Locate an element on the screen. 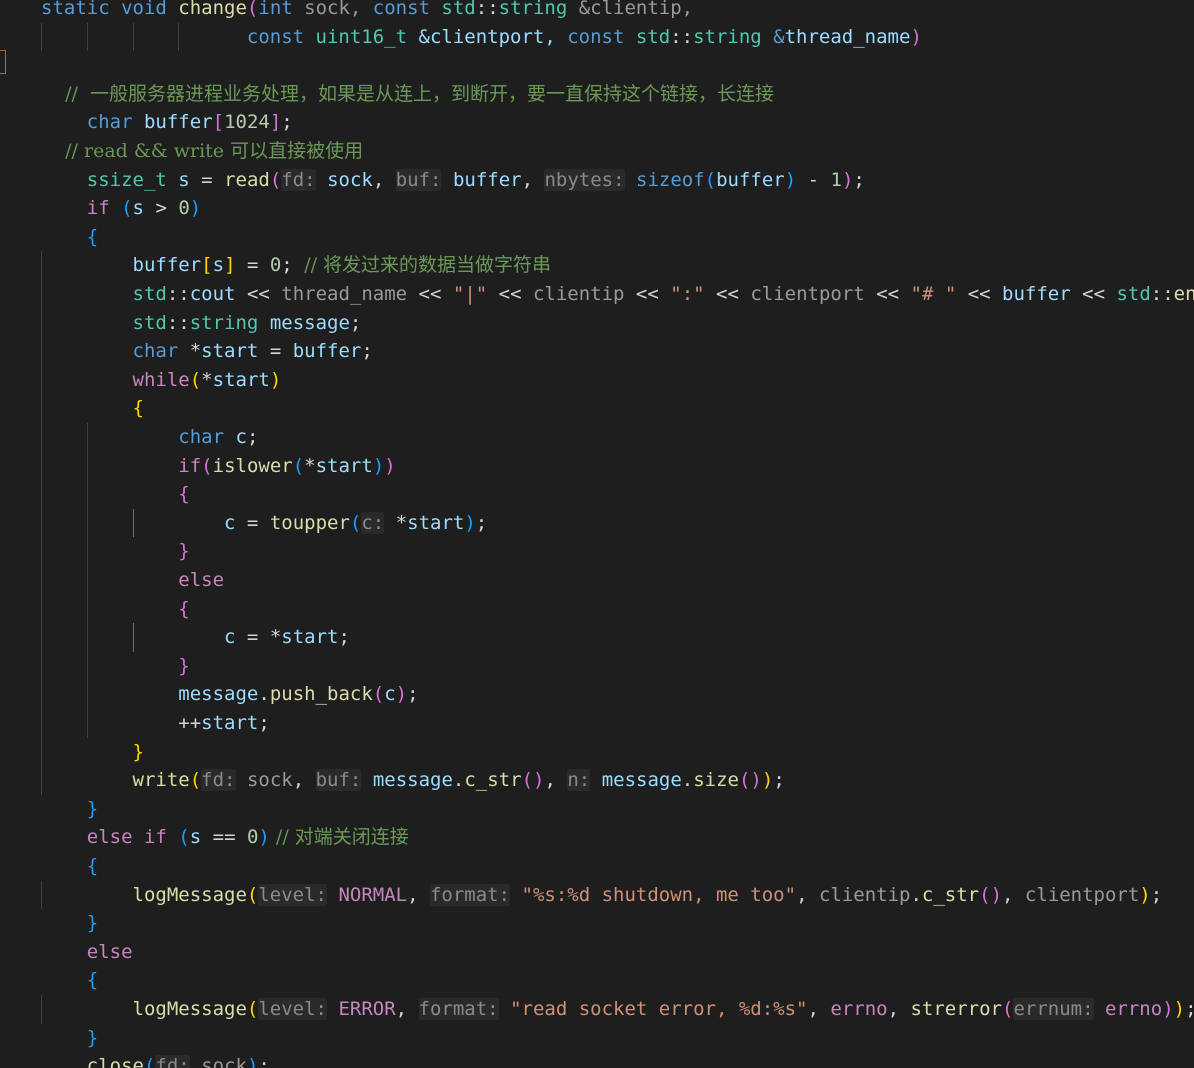 The height and width of the screenshot is (1068, 1194). code-line: std::string message; is located at coordinates (201, 323).